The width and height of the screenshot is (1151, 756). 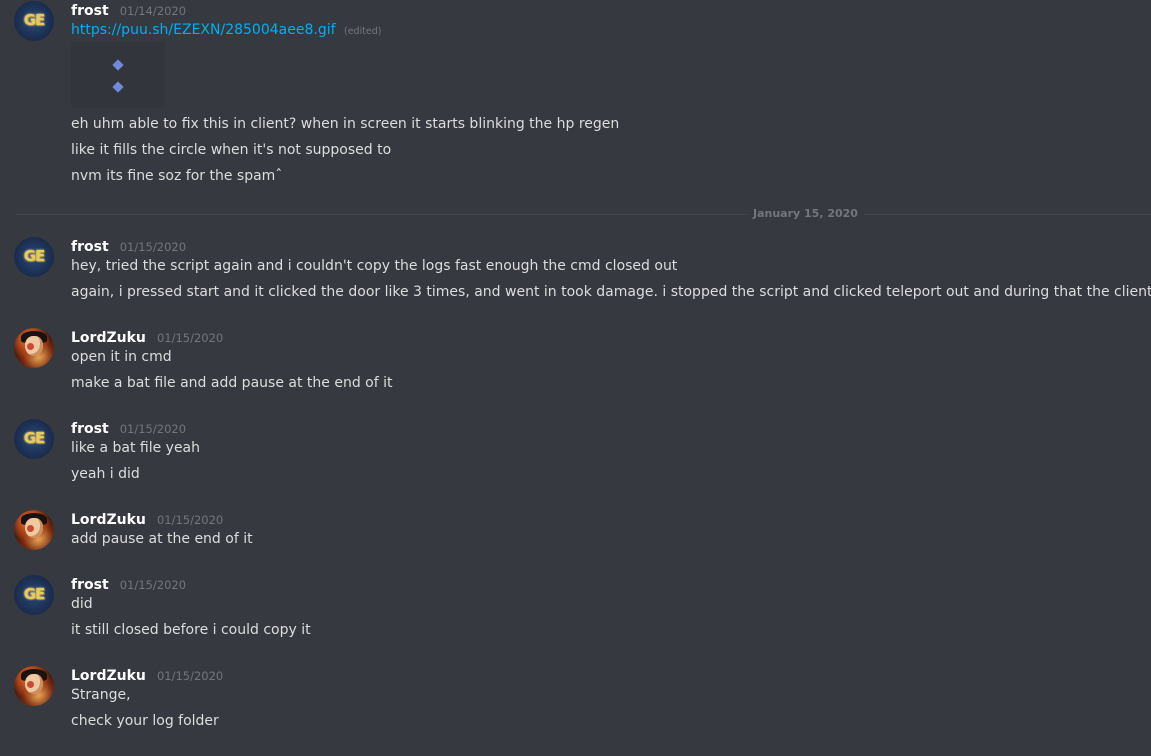 I want to click on image-embed-placeholder, so click(x=118, y=75).